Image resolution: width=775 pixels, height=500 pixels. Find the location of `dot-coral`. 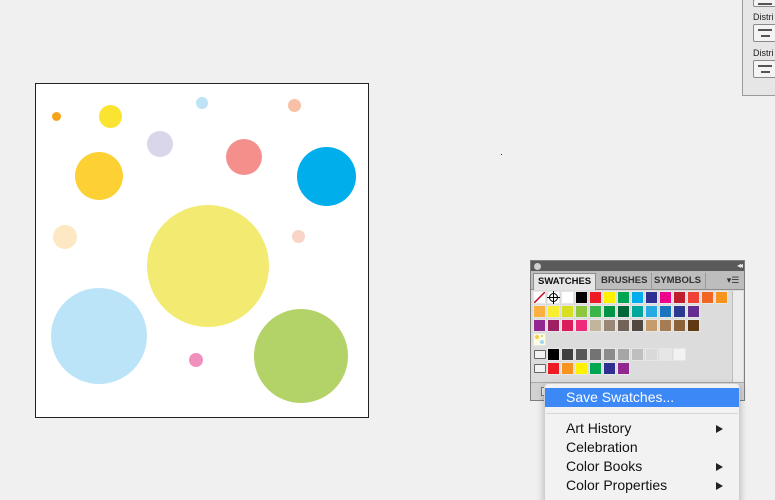

dot-coral is located at coordinates (244, 157).